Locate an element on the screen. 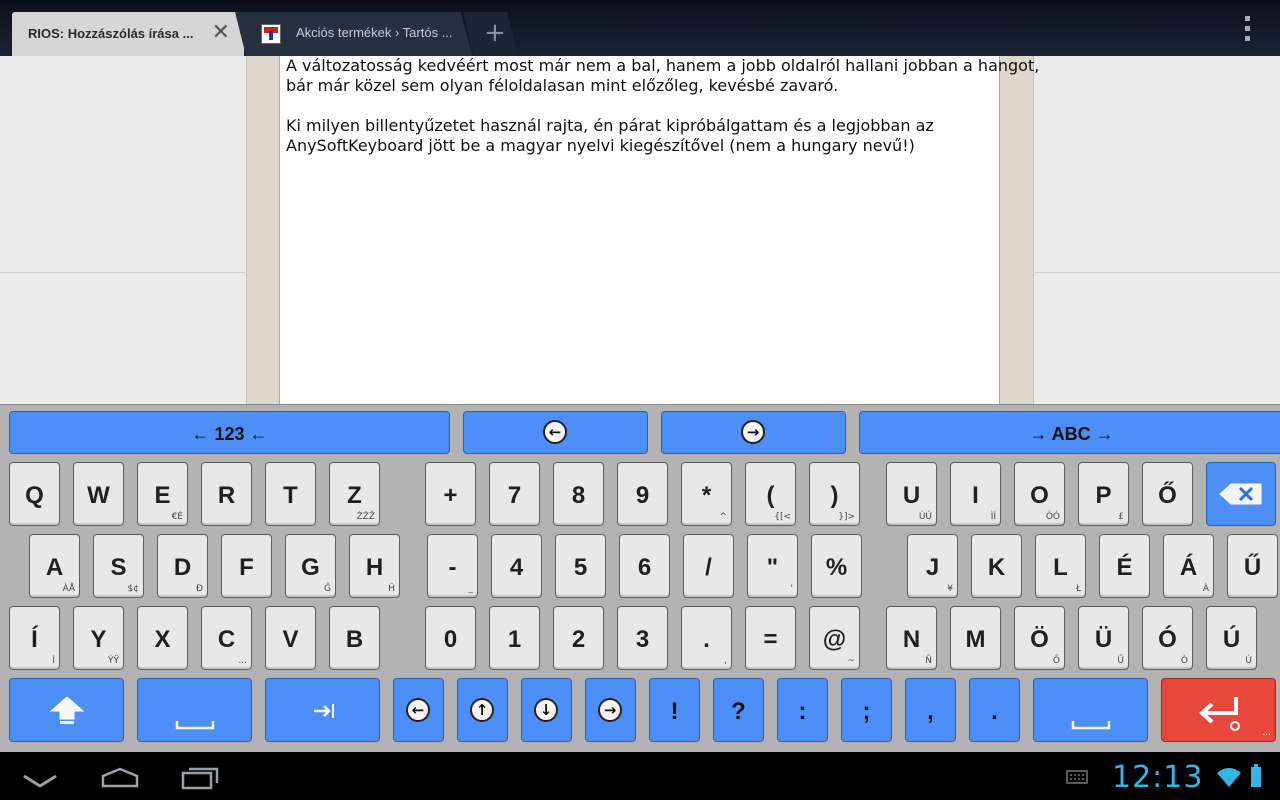 The width and height of the screenshot is (1280, 800). key: O ÒÓ is located at coordinates (1039, 494).